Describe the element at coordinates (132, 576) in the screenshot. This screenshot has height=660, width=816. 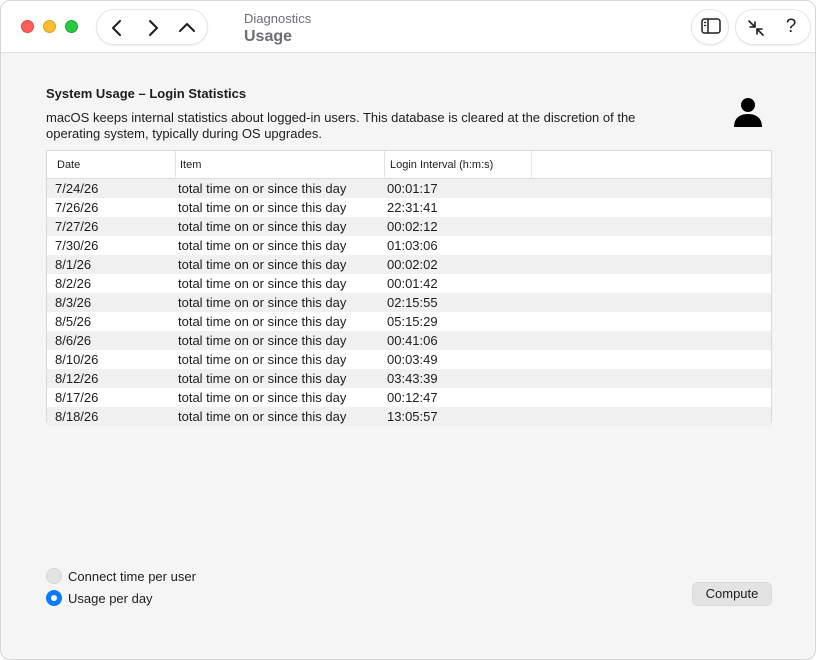
I see `connect-time-label: Connect time per user` at that location.